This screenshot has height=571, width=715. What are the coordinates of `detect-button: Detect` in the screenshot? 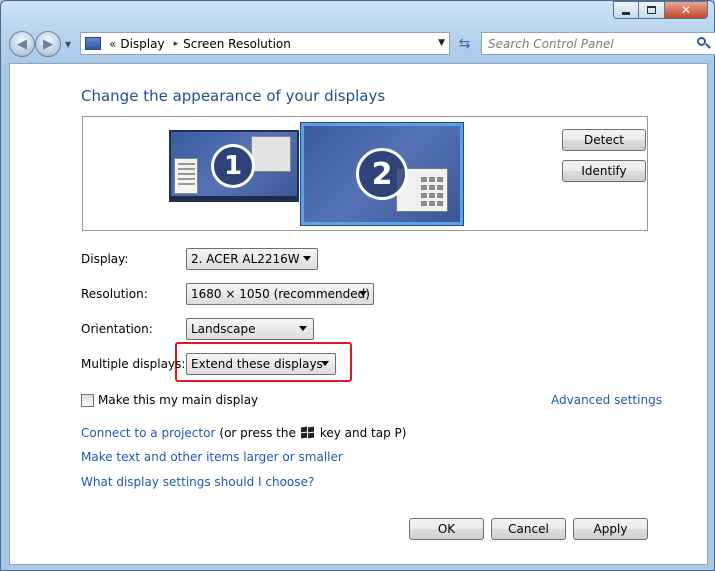 It's located at (604, 140).